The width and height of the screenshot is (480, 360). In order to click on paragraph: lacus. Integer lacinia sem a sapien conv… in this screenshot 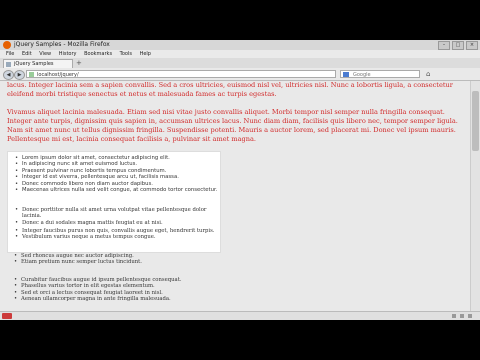, I will do `click(230, 89)`.